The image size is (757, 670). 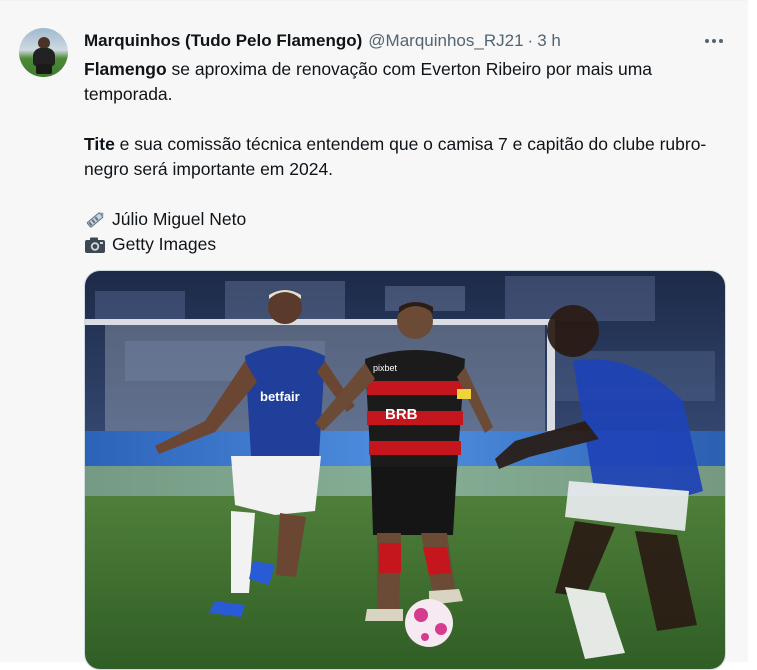 I want to click on sponsor-pixbet: pixbet, so click(x=385, y=368).